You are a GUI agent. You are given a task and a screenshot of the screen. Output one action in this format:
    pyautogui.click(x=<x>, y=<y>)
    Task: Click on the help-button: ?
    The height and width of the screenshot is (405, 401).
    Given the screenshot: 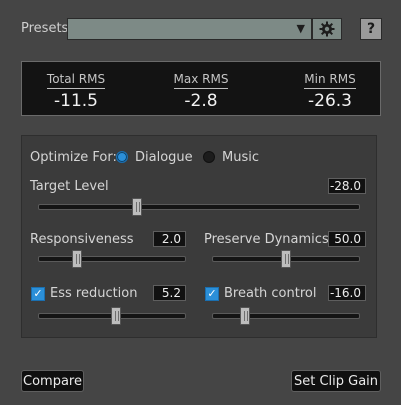 What is the action you would take?
    pyautogui.click(x=371, y=29)
    